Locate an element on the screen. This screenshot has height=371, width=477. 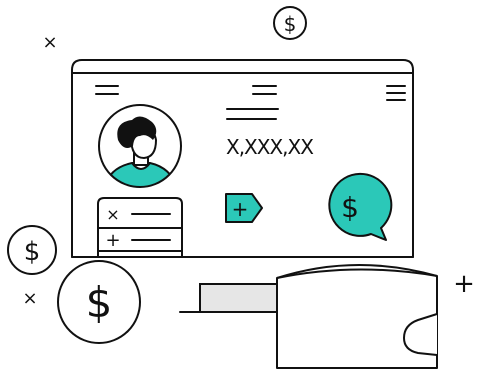
dollar-coin-top-icon: $ is located at coordinates (290, 23).